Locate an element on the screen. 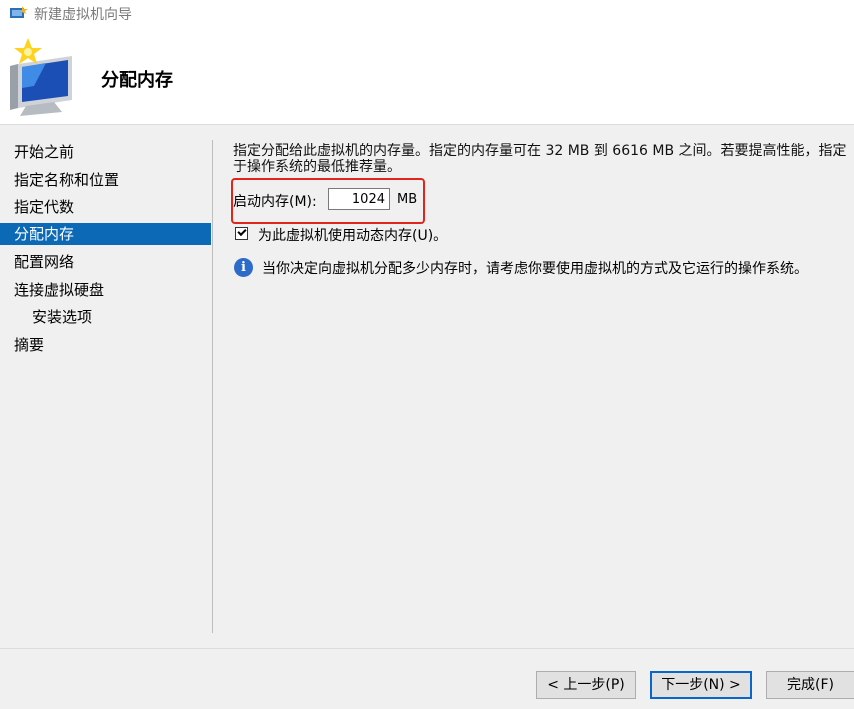 The image size is (854, 709). monitor-star-icon is located at coordinates (41, 77).